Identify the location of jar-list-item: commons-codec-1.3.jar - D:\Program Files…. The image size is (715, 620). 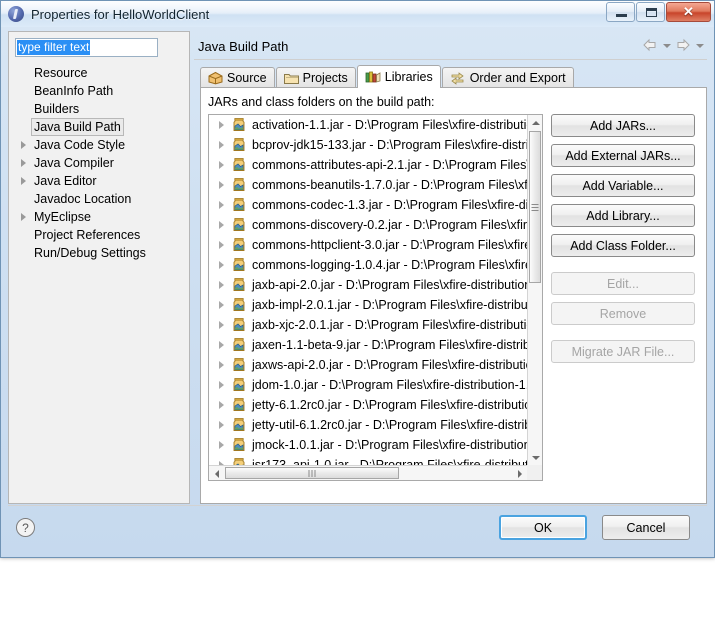
(368, 205).